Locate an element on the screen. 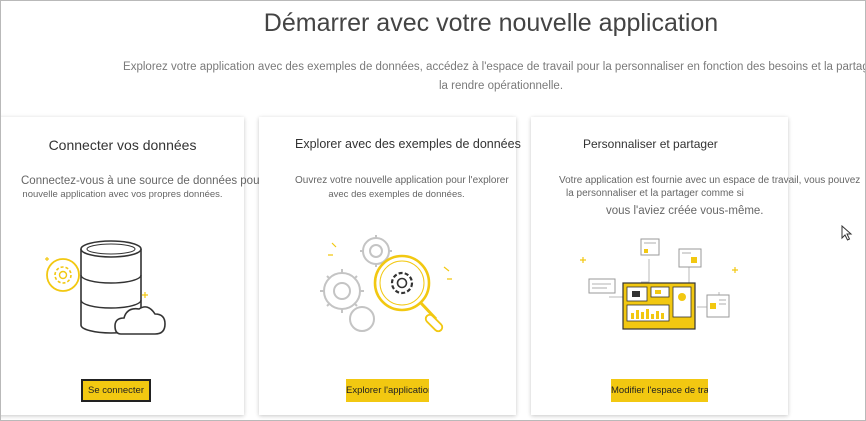  card-title: Connecter vos données is located at coordinates (122, 145).